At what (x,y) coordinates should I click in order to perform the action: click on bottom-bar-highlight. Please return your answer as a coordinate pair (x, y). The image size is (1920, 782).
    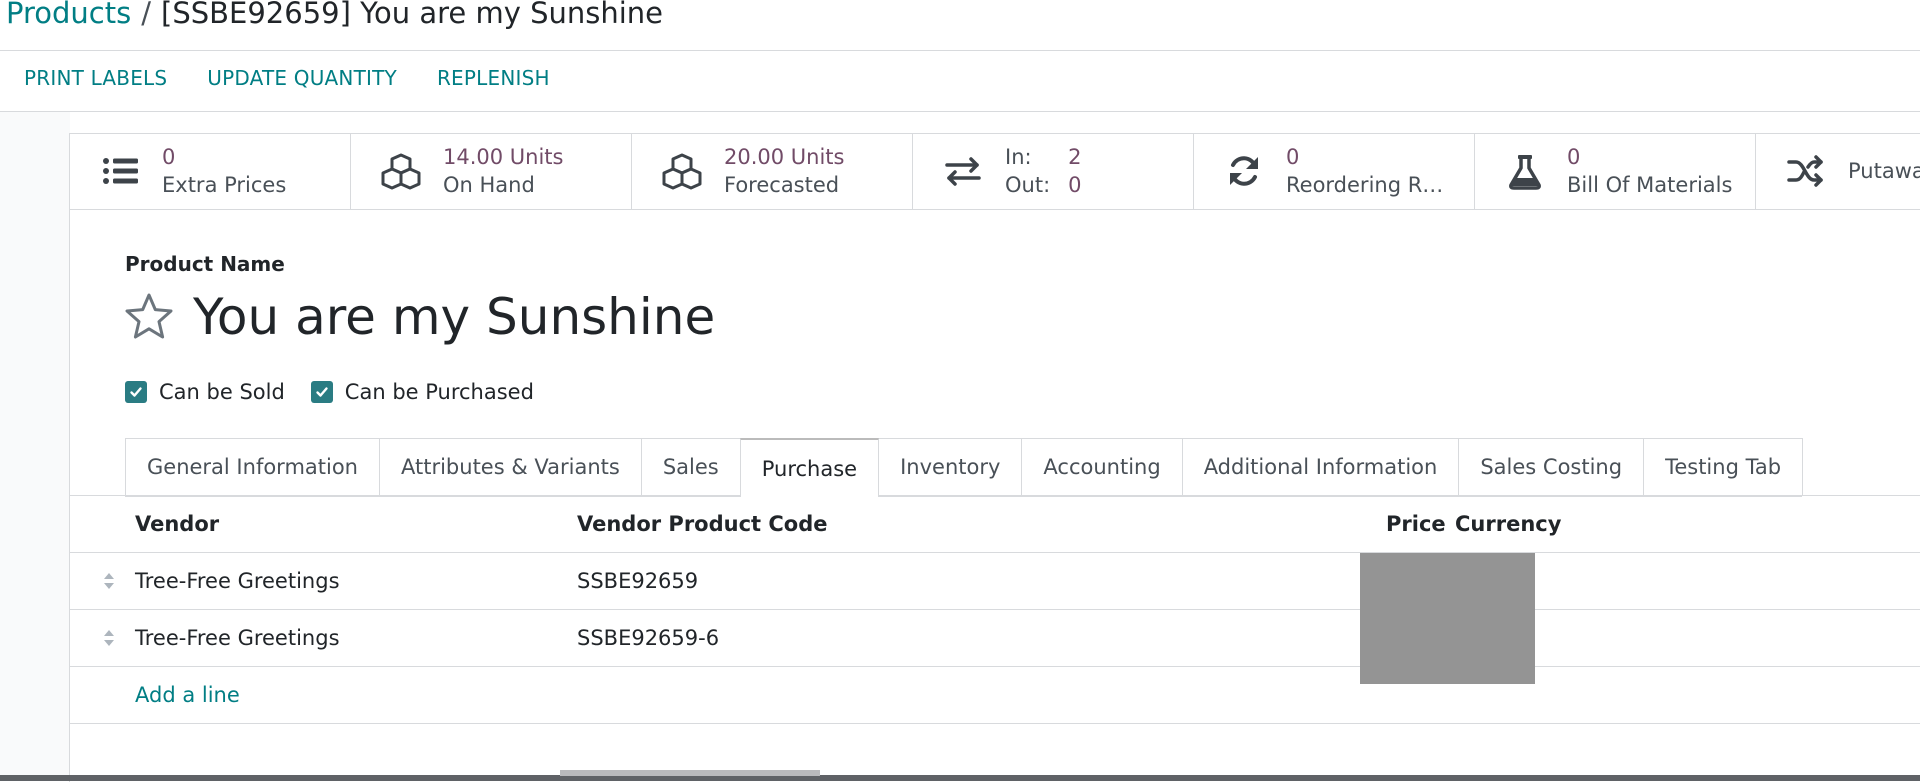
    Looking at the image, I should click on (690, 773).